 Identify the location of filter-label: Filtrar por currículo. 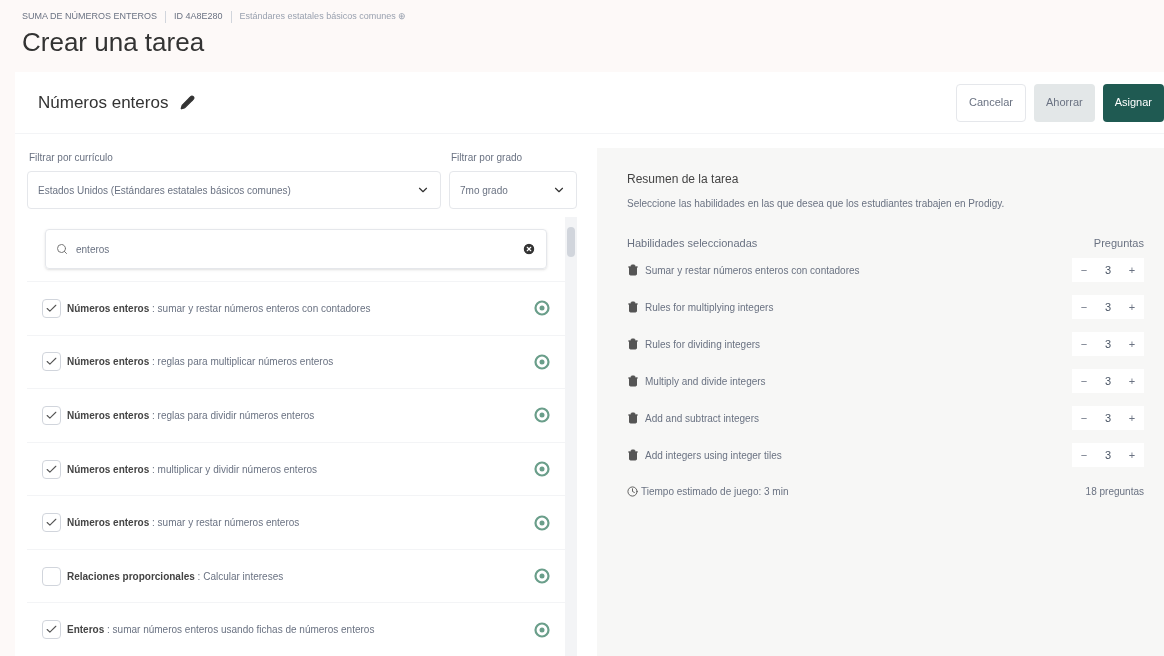
(71, 158).